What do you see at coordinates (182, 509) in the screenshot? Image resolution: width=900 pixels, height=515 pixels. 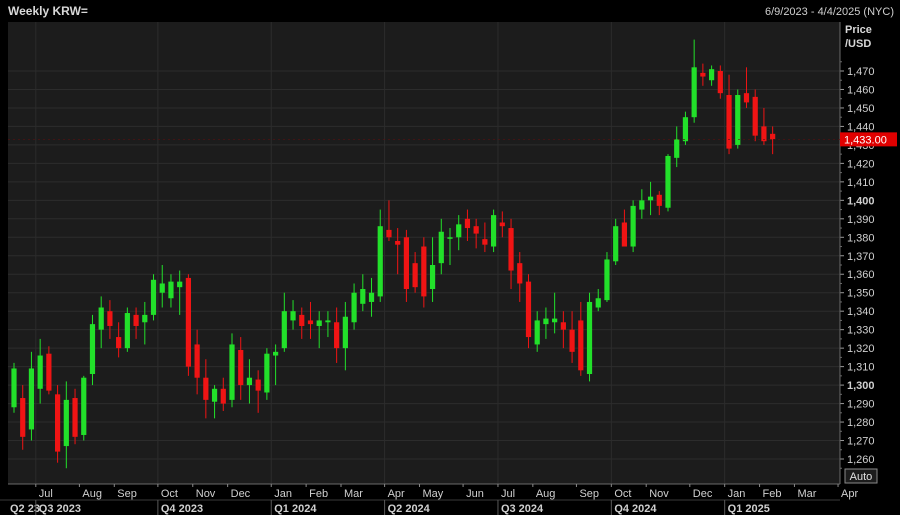 I see `quarter-label: Q4 2023` at bounding box center [182, 509].